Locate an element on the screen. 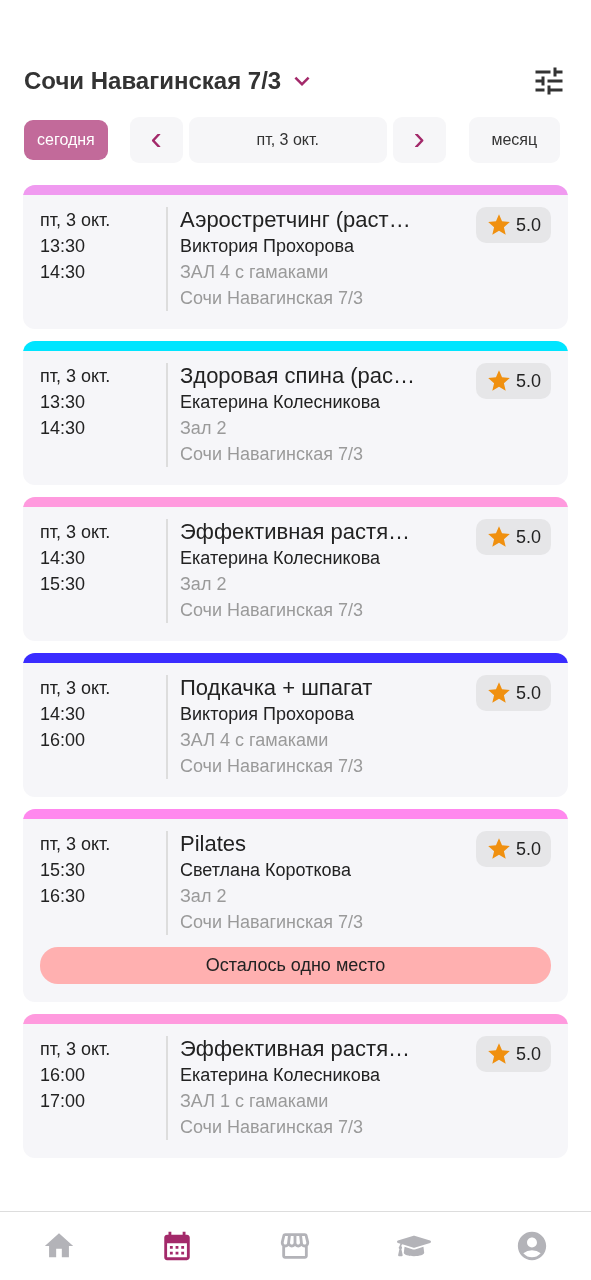  end-time: 15:30 is located at coordinates (63, 584).